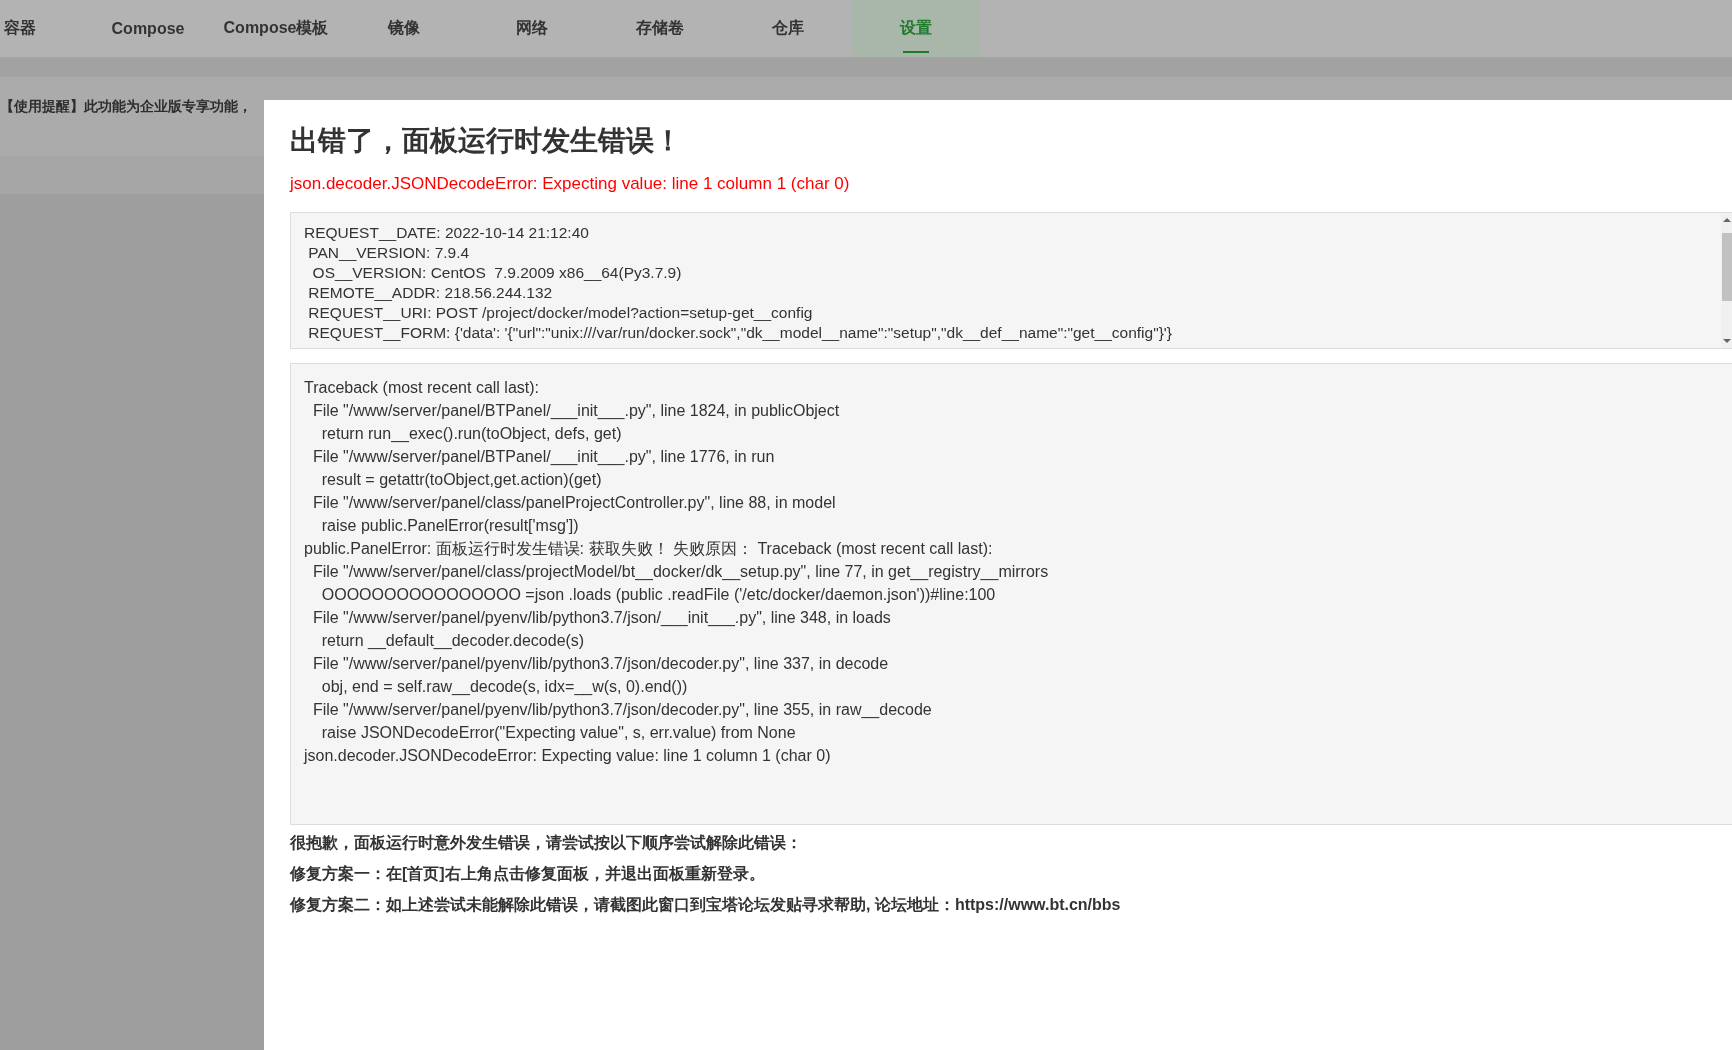 Image resolution: width=1732 pixels, height=1050 pixels. What do you see at coordinates (532, 28) in the screenshot?
I see `tab: 网络` at bounding box center [532, 28].